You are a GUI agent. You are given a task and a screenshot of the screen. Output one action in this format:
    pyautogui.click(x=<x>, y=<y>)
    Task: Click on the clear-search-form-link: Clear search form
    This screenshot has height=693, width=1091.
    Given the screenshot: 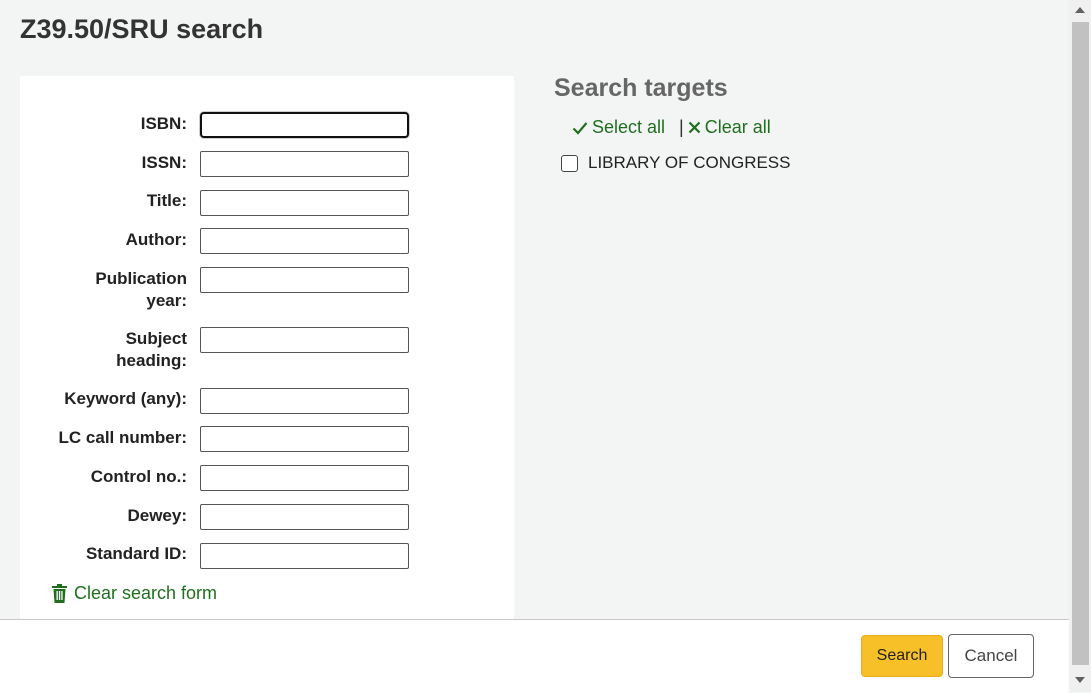 What is the action you would take?
    pyautogui.click(x=134, y=593)
    